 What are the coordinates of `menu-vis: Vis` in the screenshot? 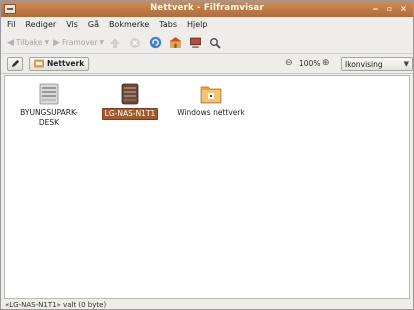 It's located at (72, 24).